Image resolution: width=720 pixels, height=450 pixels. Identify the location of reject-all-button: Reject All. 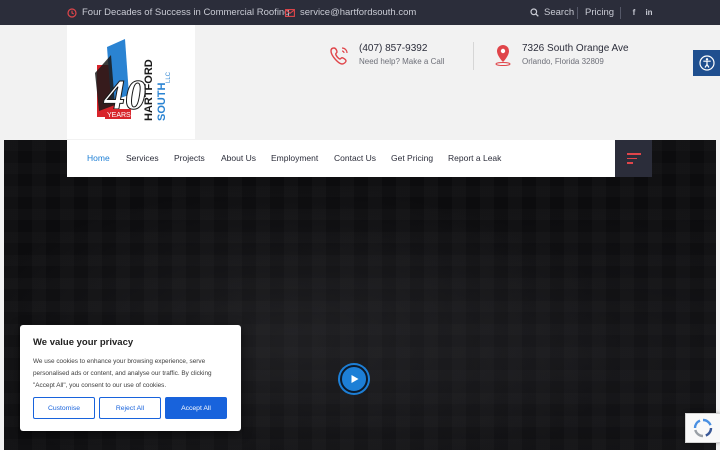
(130, 408).